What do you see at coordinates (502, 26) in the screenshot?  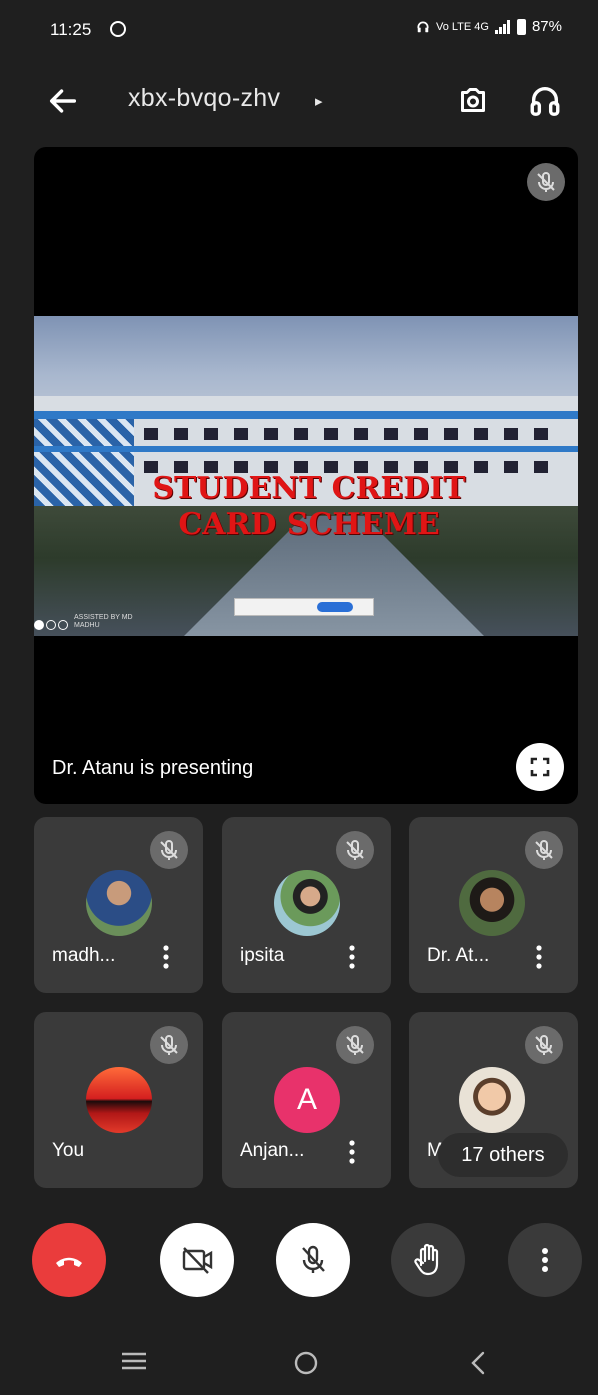 I see `signal-icon` at bounding box center [502, 26].